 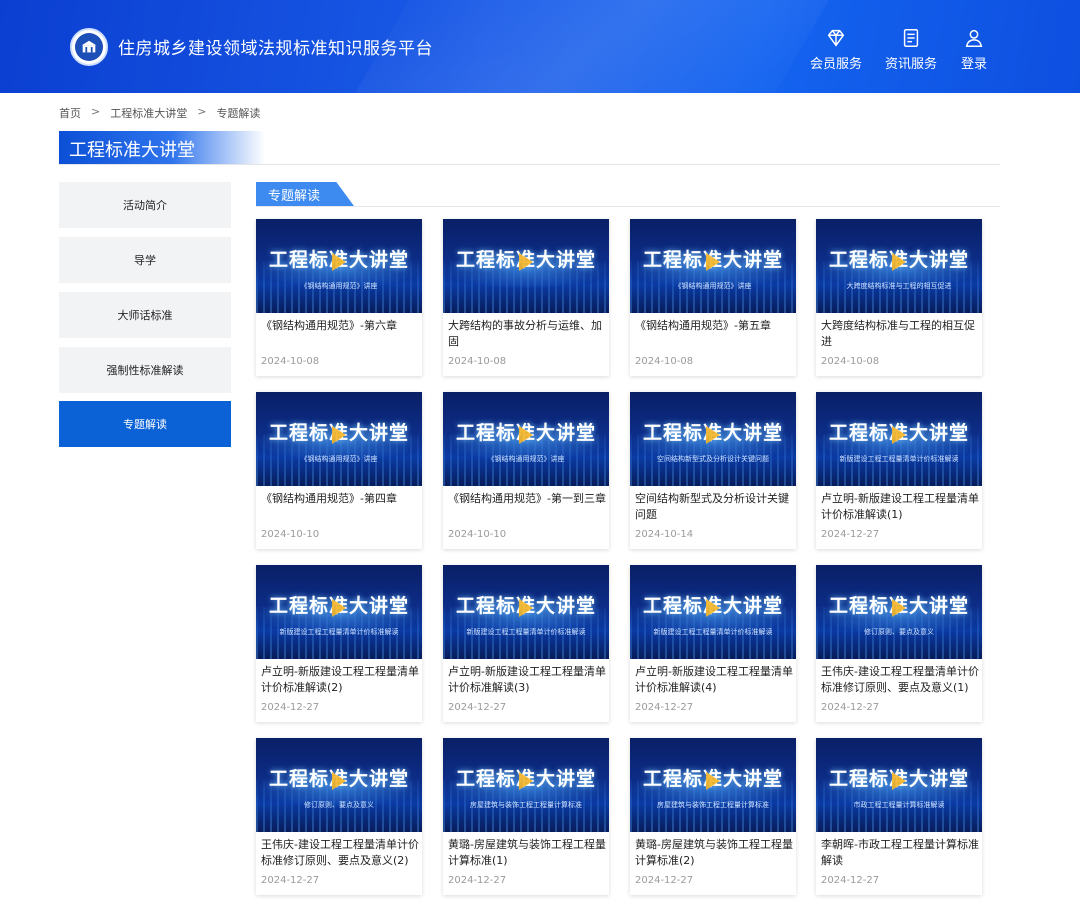 What do you see at coordinates (275, 46) in the screenshot?
I see `site-title: 住房城乡建设领域法规标准知识服务平台` at bounding box center [275, 46].